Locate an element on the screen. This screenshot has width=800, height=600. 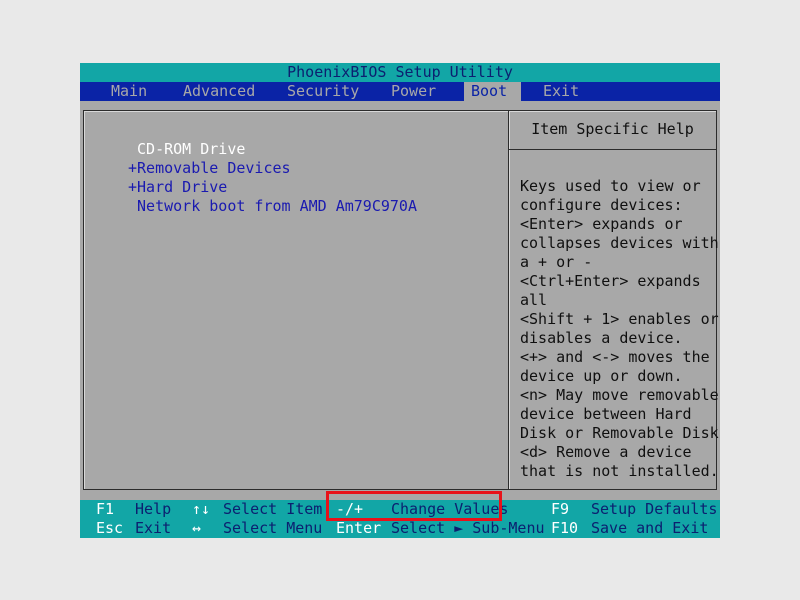
tab-main: Main is located at coordinates (129, 91).